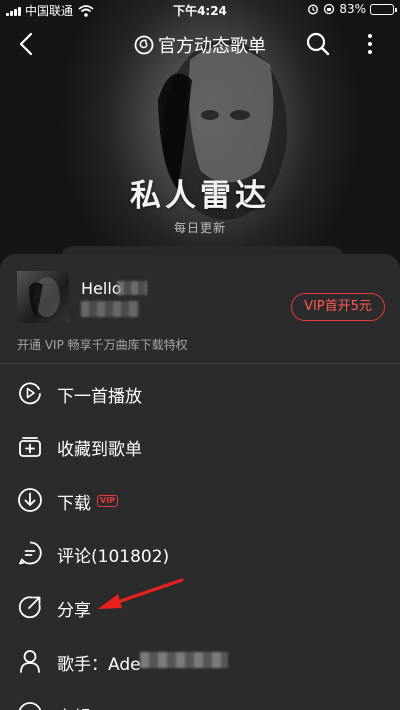  What do you see at coordinates (30, 553) in the screenshot?
I see `comment-icon` at bounding box center [30, 553].